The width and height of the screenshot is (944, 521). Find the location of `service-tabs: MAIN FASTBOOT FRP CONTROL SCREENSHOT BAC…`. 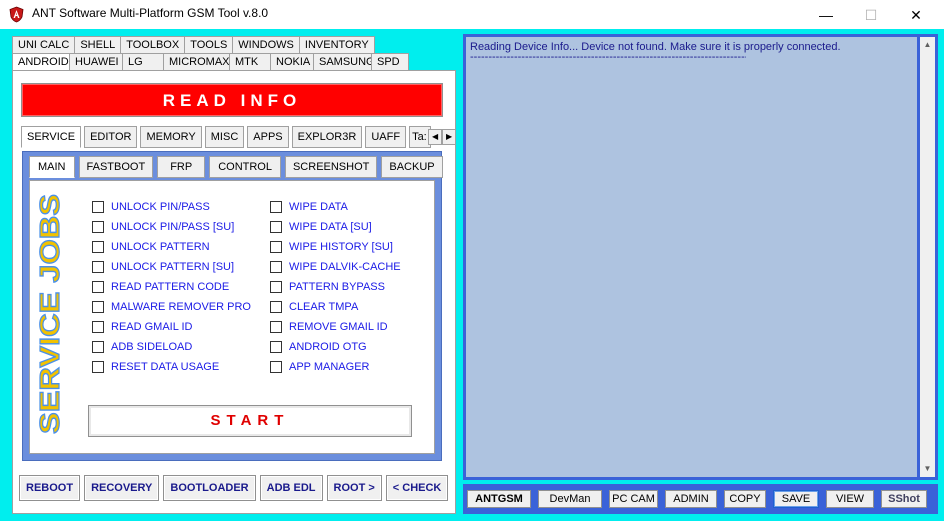

service-tabs: MAIN FASTBOOT FRP CONTROL SCREENSHOT BAC… is located at coordinates (238, 167).